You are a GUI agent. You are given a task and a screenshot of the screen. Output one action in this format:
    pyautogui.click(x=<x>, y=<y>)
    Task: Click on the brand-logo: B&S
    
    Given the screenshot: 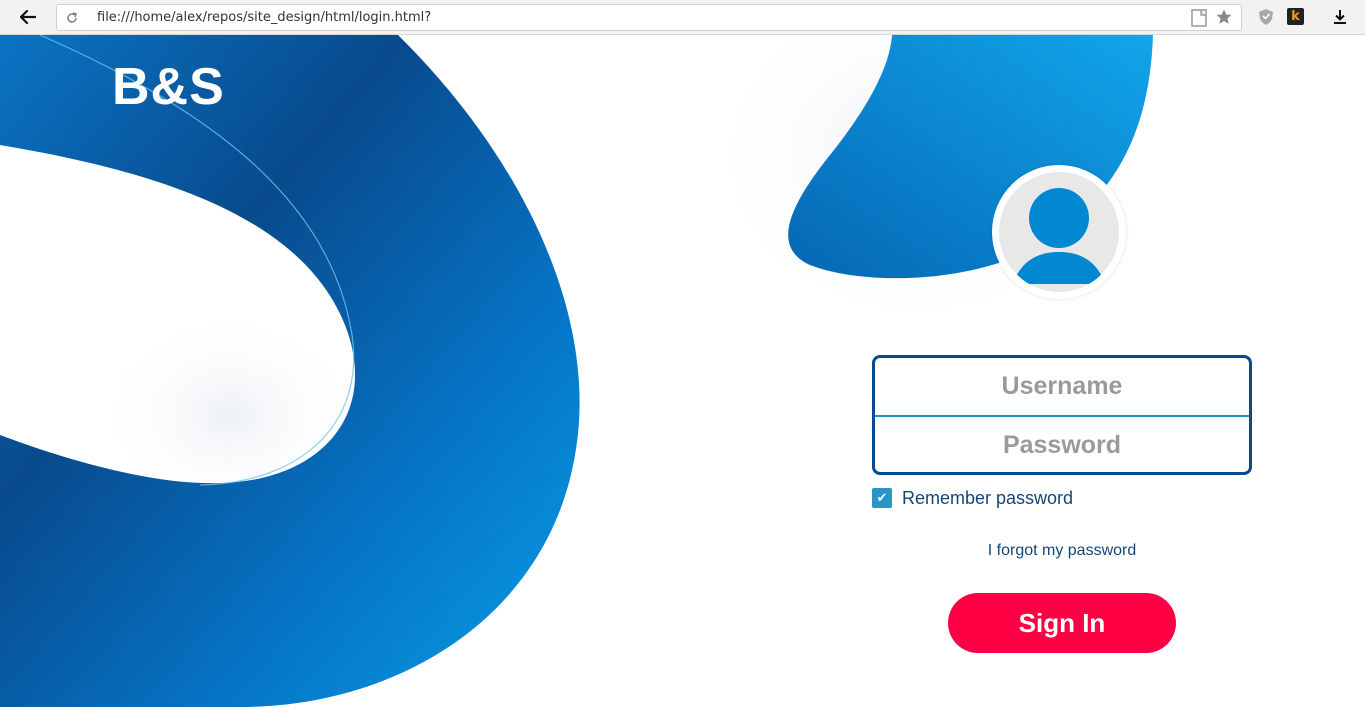 What is the action you would take?
    pyautogui.click(x=168, y=87)
    